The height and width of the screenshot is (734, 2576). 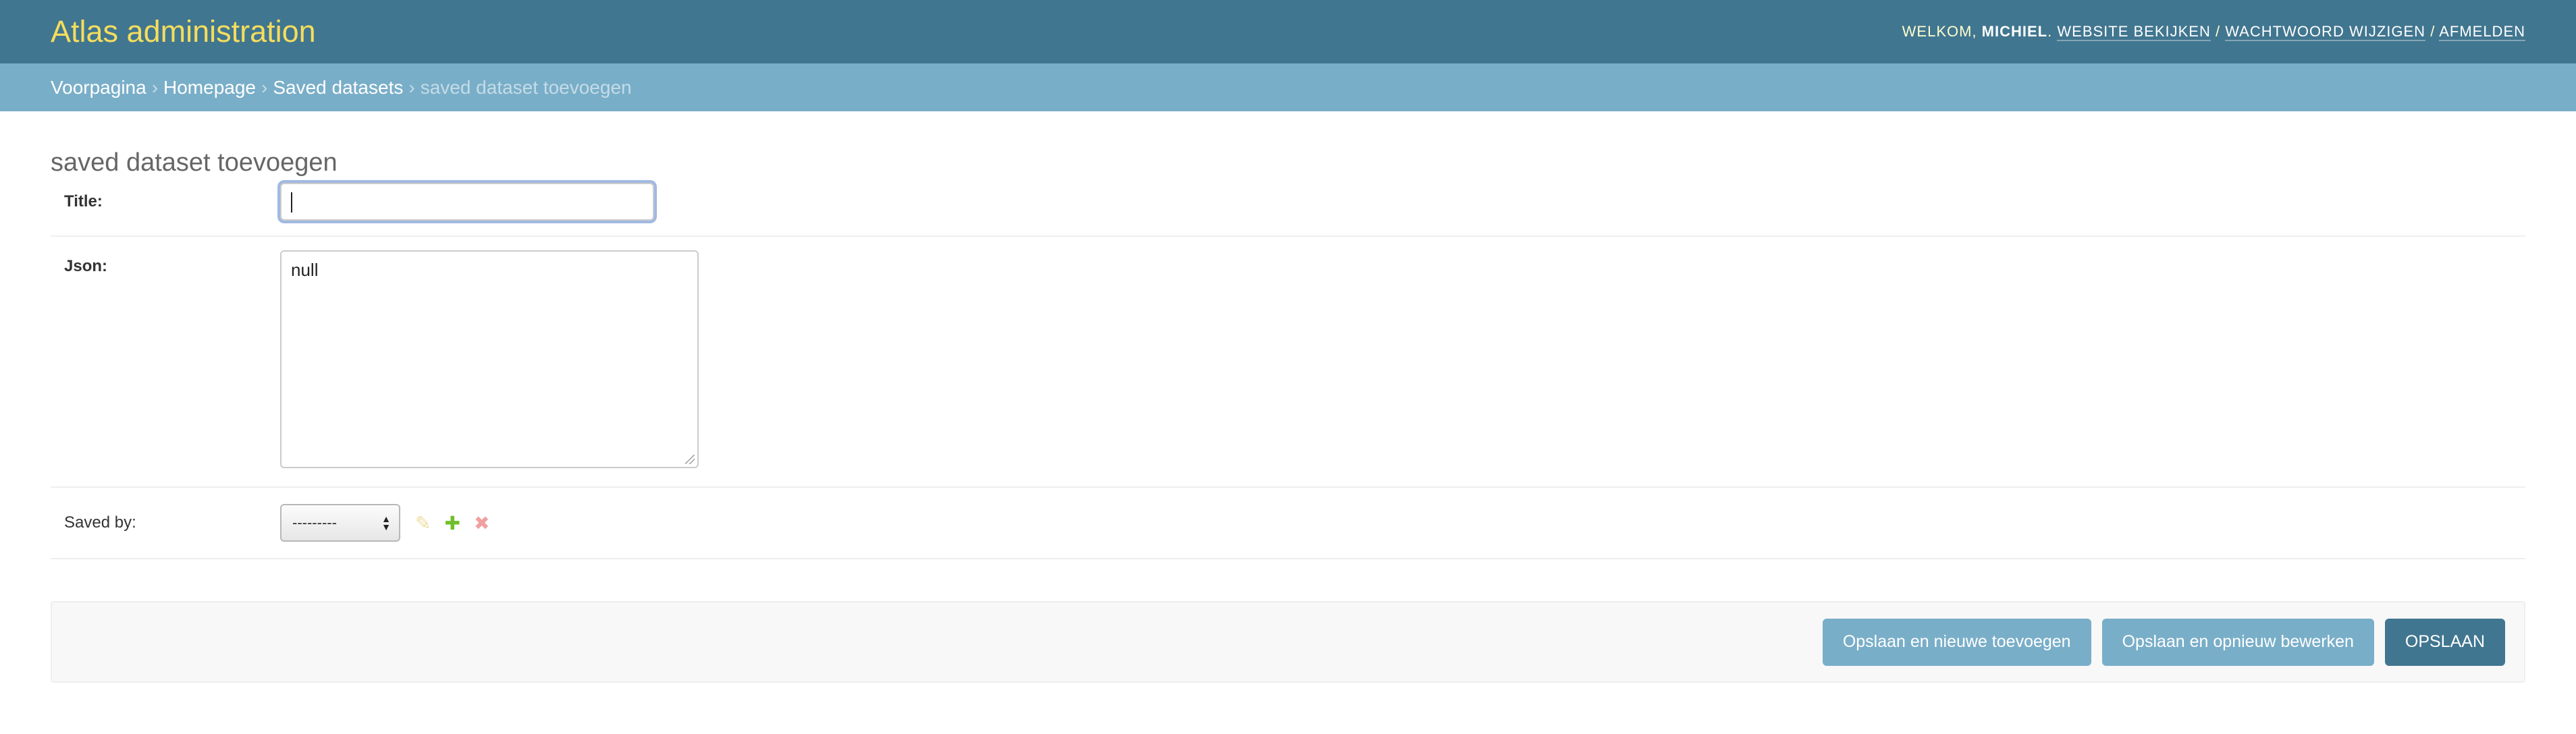 I want to click on page-title: saved dataset toevoegen, so click(x=195, y=162).